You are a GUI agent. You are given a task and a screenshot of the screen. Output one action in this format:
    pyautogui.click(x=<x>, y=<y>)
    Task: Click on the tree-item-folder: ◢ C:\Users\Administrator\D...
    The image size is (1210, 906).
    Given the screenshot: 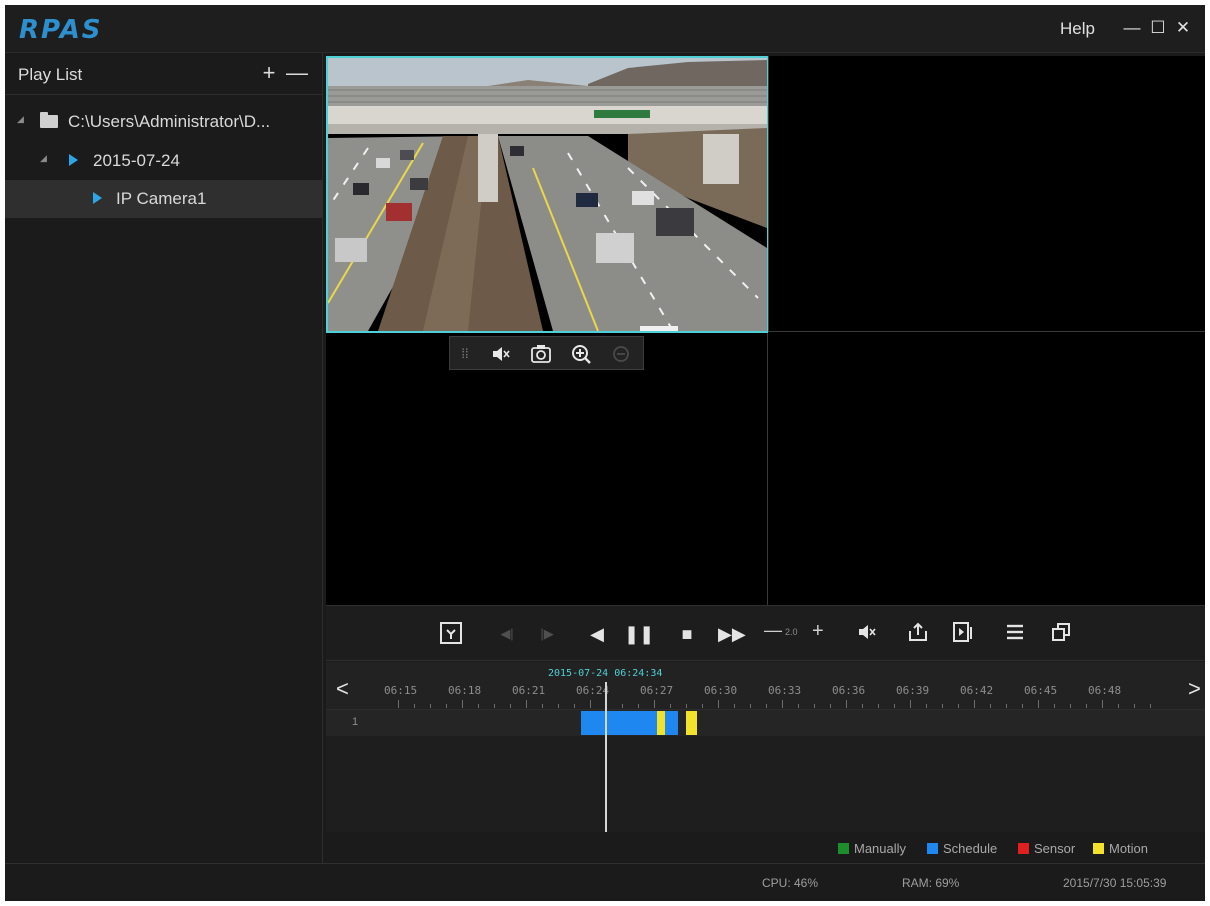 What is the action you would take?
    pyautogui.click(x=164, y=122)
    